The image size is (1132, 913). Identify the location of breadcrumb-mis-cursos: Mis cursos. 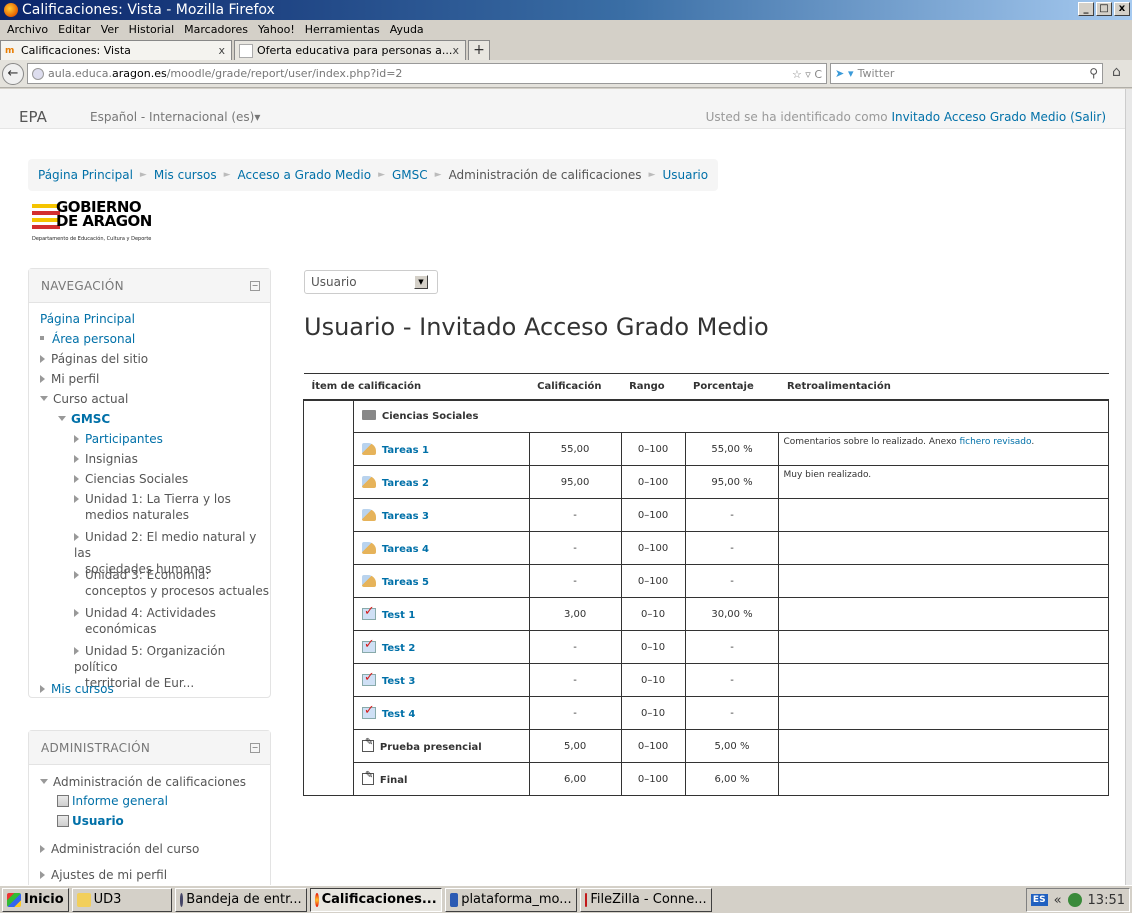
(185, 175).